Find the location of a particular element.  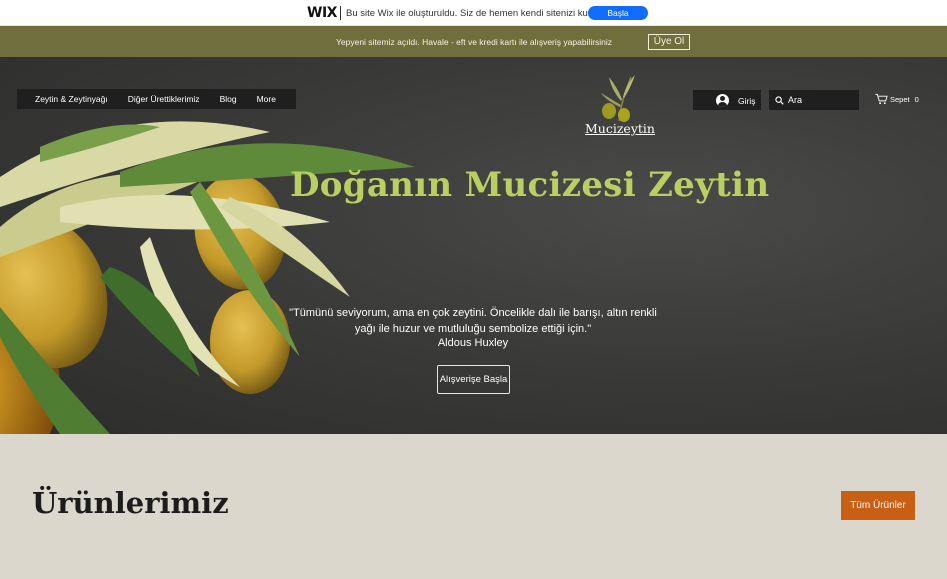

nav-item-olives: Zeytin & Zeytinyağı is located at coordinates (71, 99).